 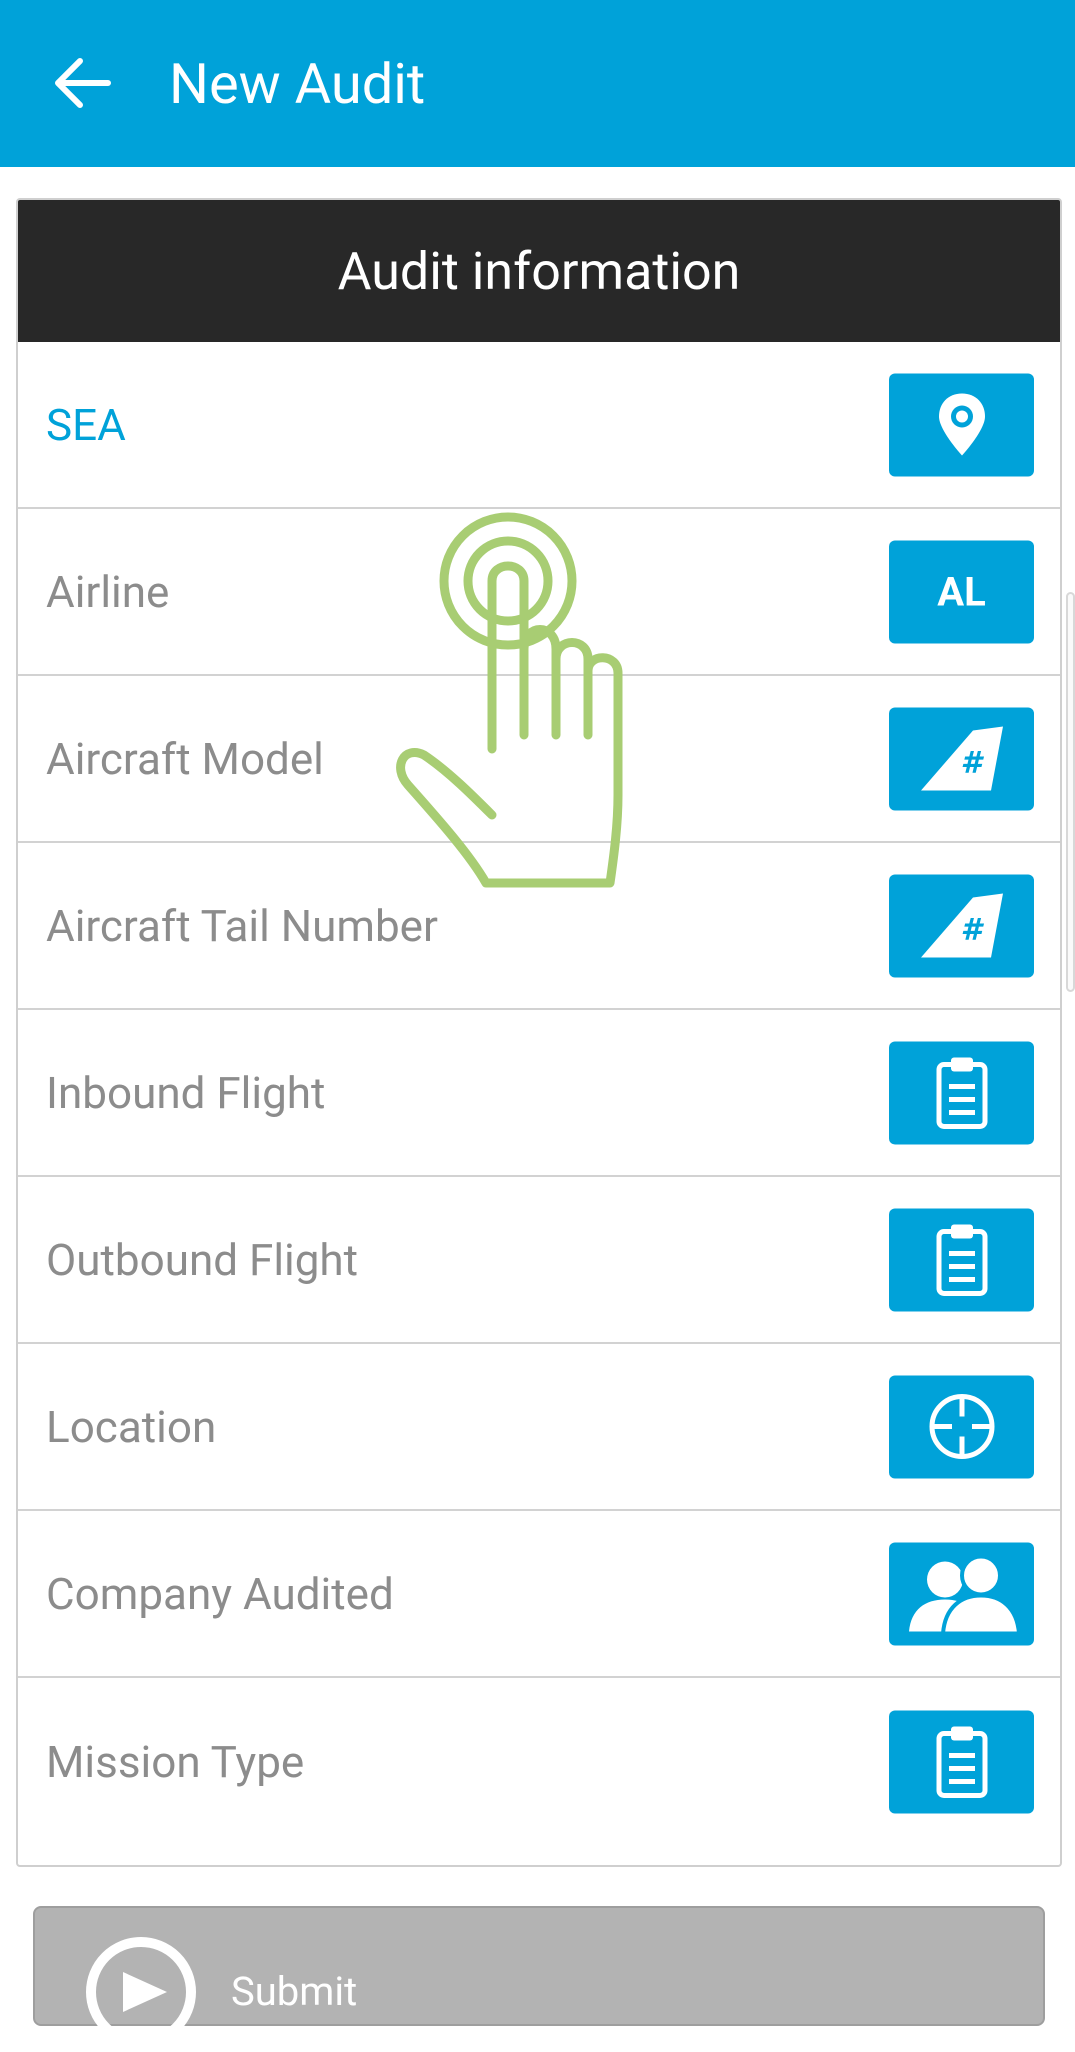 I want to click on airline-button: AL, so click(x=961, y=591).